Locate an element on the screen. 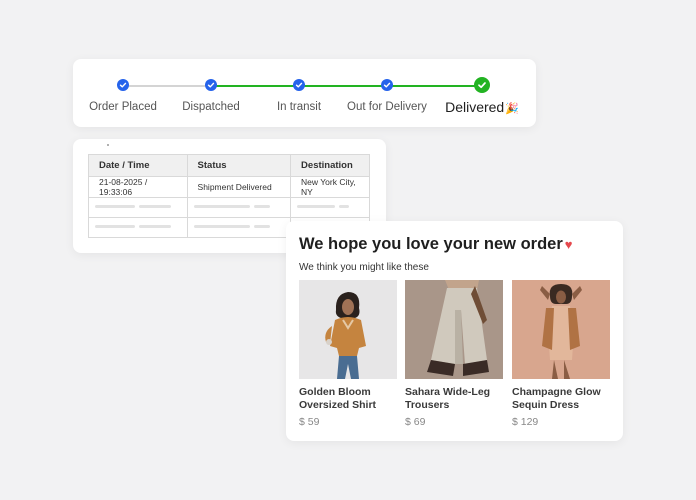  product-name: Champagne Glow Sequin Dress is located at coordinates (567, 399).